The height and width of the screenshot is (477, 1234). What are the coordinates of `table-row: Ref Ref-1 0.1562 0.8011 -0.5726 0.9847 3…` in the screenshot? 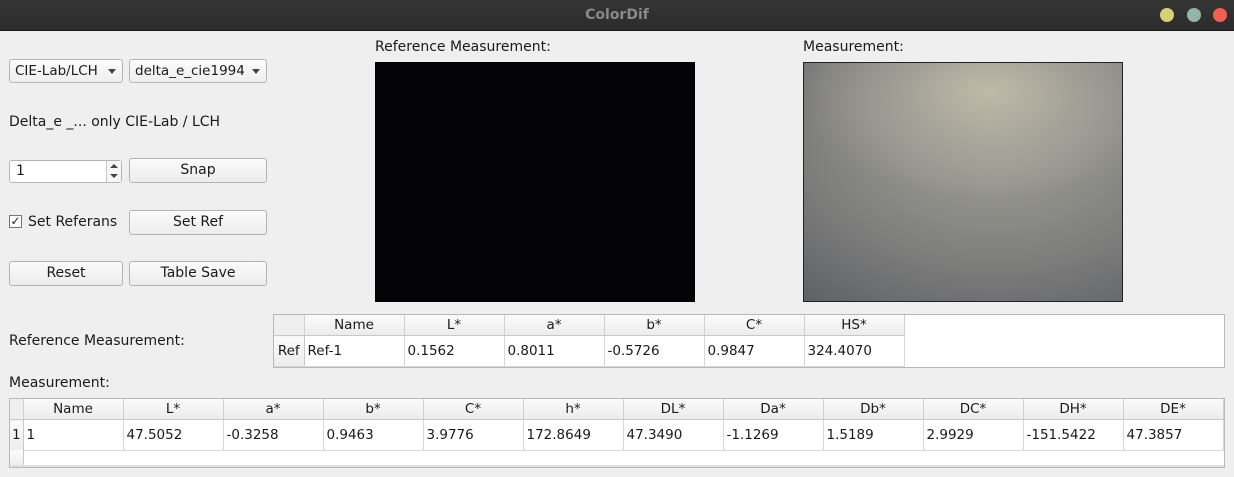 It's located at (589, 351).